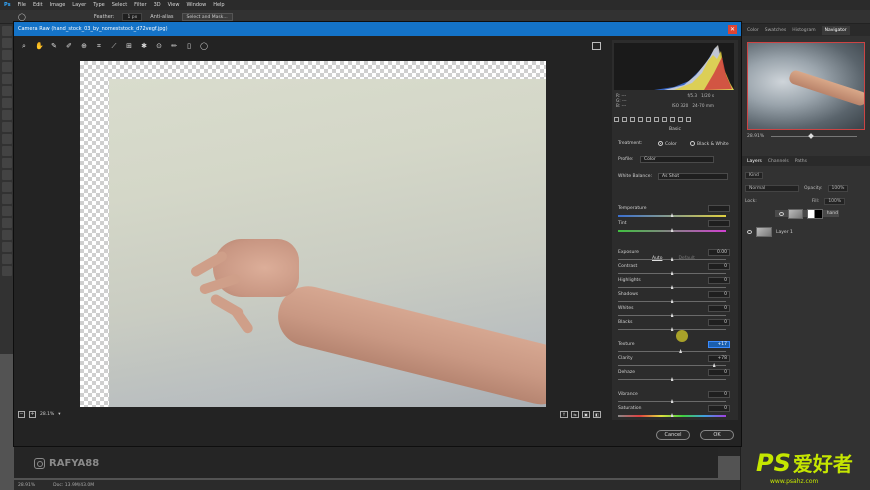  I want to click on graduated-filter-icon: ▯, so click(189, 46).